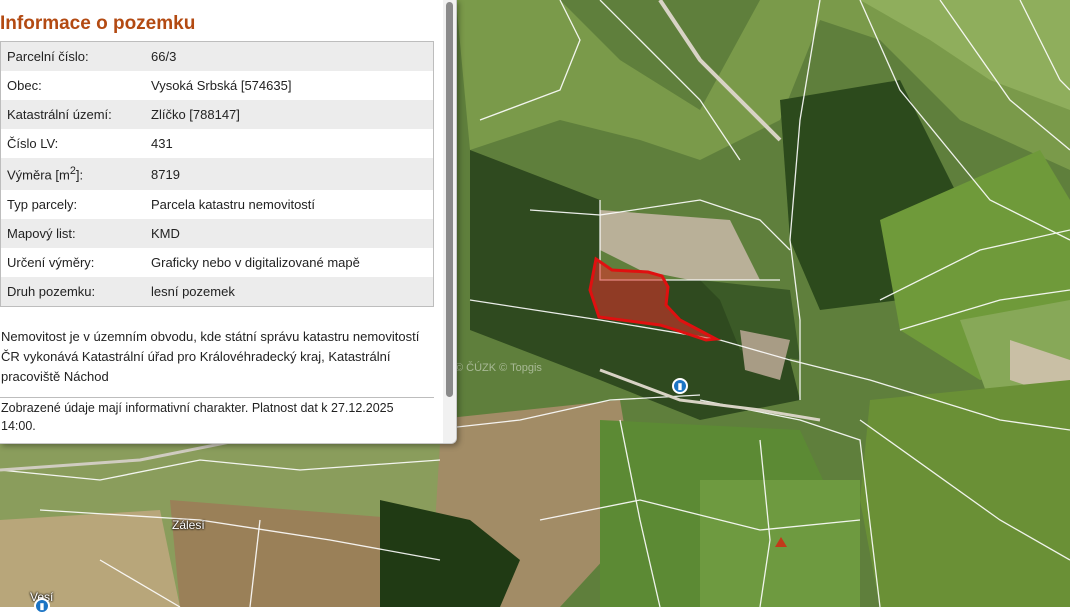 Image resolution: width=1070 pixels, height=614 pixels. I want to click on row-label: Typ parcely:, so click(72, 204).